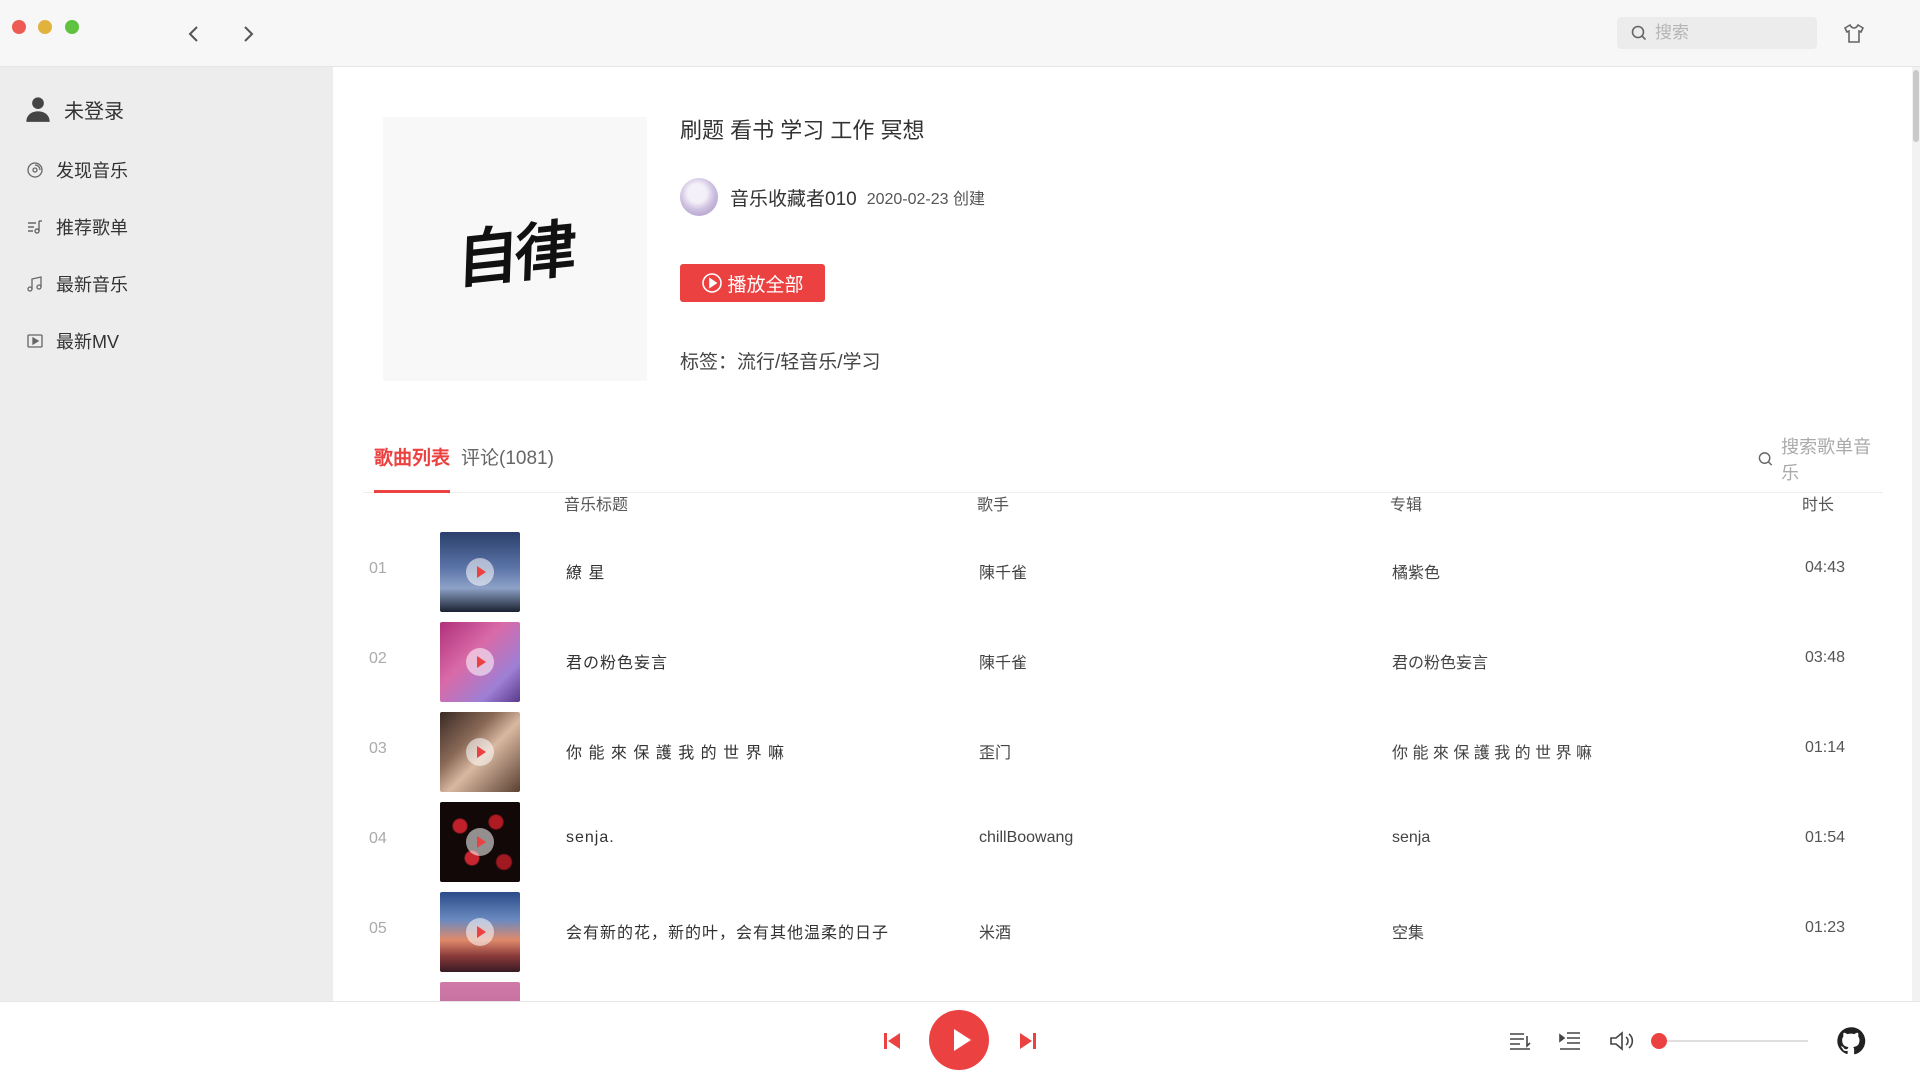  What do you see at coordinates (1416, 571) in the screenshot?
I see `song-album: 橘紫色` at bounding box center [1416, 571].